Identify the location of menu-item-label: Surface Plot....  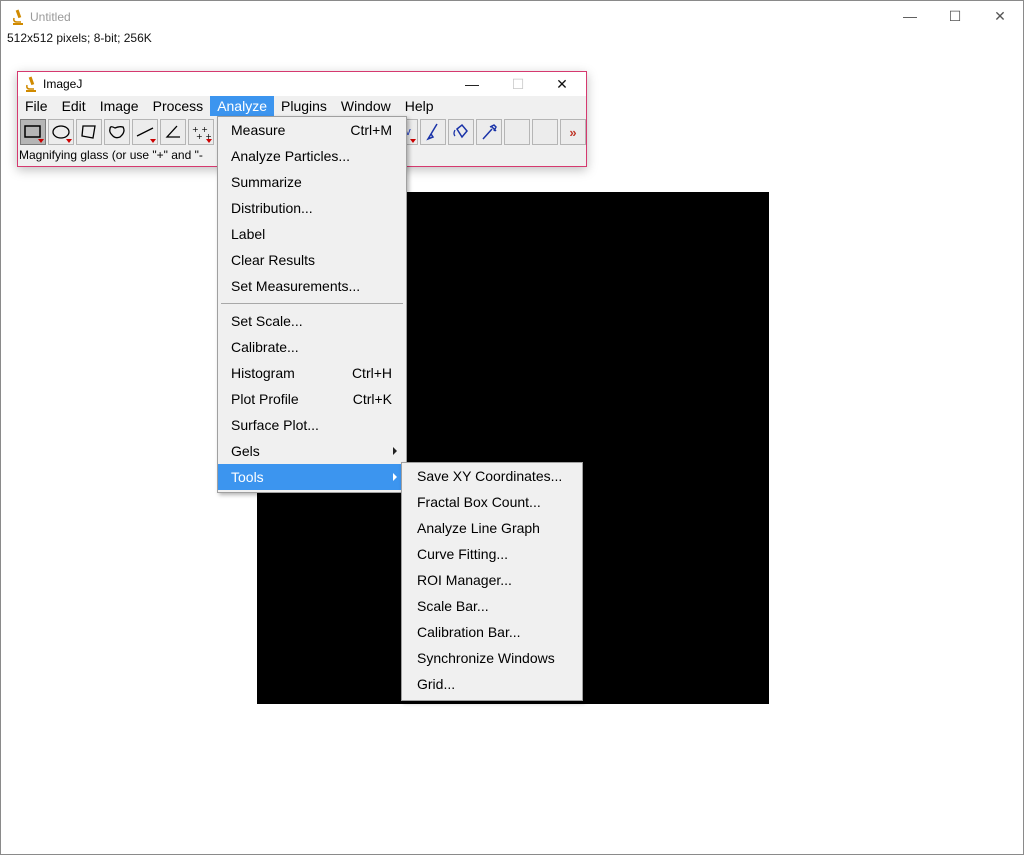
(275, 425).